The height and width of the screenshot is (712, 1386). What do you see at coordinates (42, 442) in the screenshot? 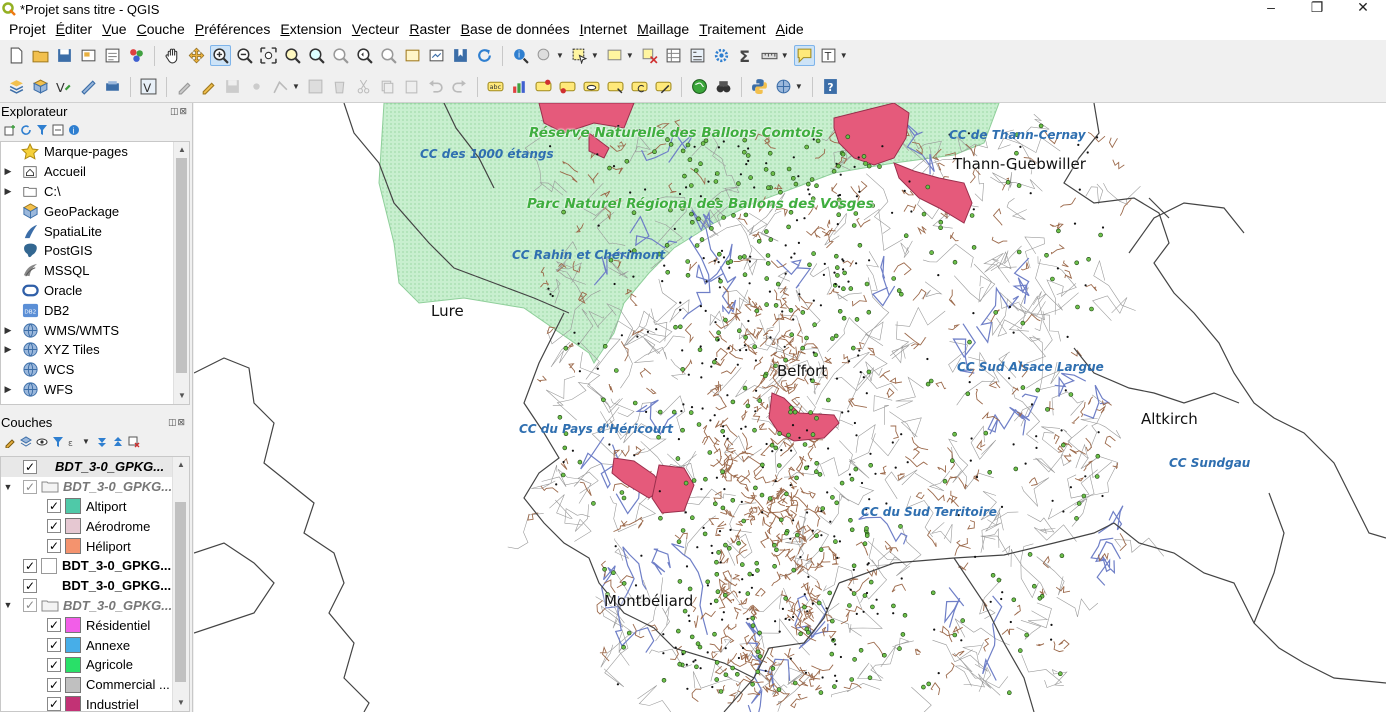
I see `manage-map-themes-icon` at bounding box center [42, 442].